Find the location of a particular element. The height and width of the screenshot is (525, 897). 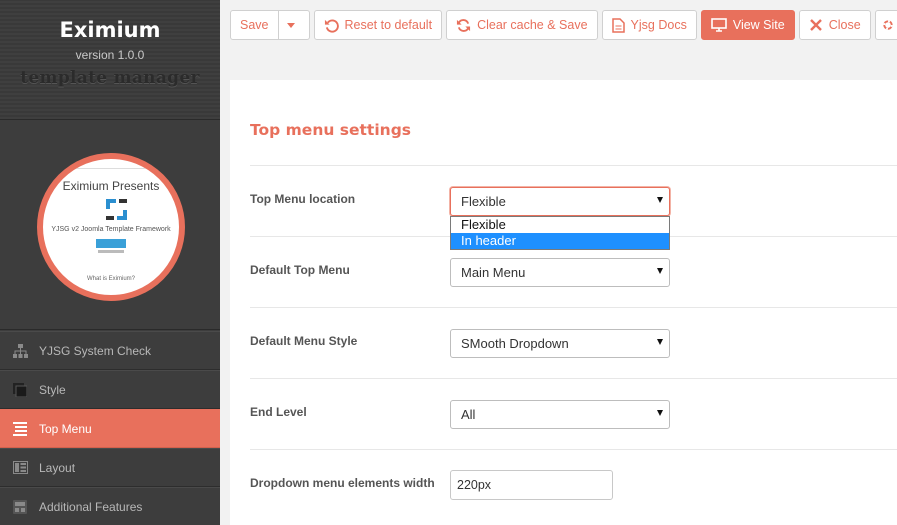

sidebar-item-style: Style is located at coordinates (110, 389).